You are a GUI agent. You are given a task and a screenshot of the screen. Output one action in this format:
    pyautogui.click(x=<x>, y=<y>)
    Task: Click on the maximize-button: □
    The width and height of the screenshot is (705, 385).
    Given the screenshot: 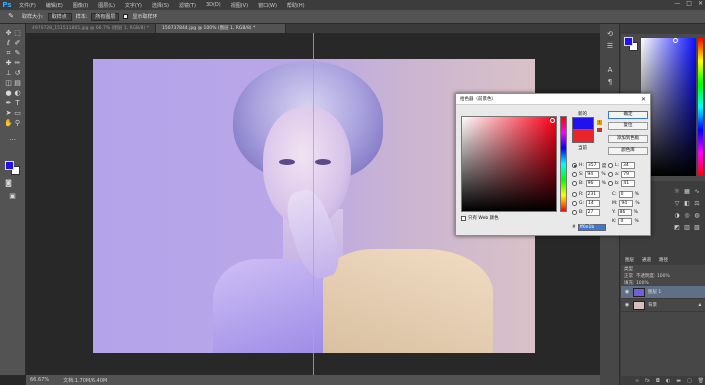 What is the action you would take?
    pyautogui.click(x=689, y=3)
    